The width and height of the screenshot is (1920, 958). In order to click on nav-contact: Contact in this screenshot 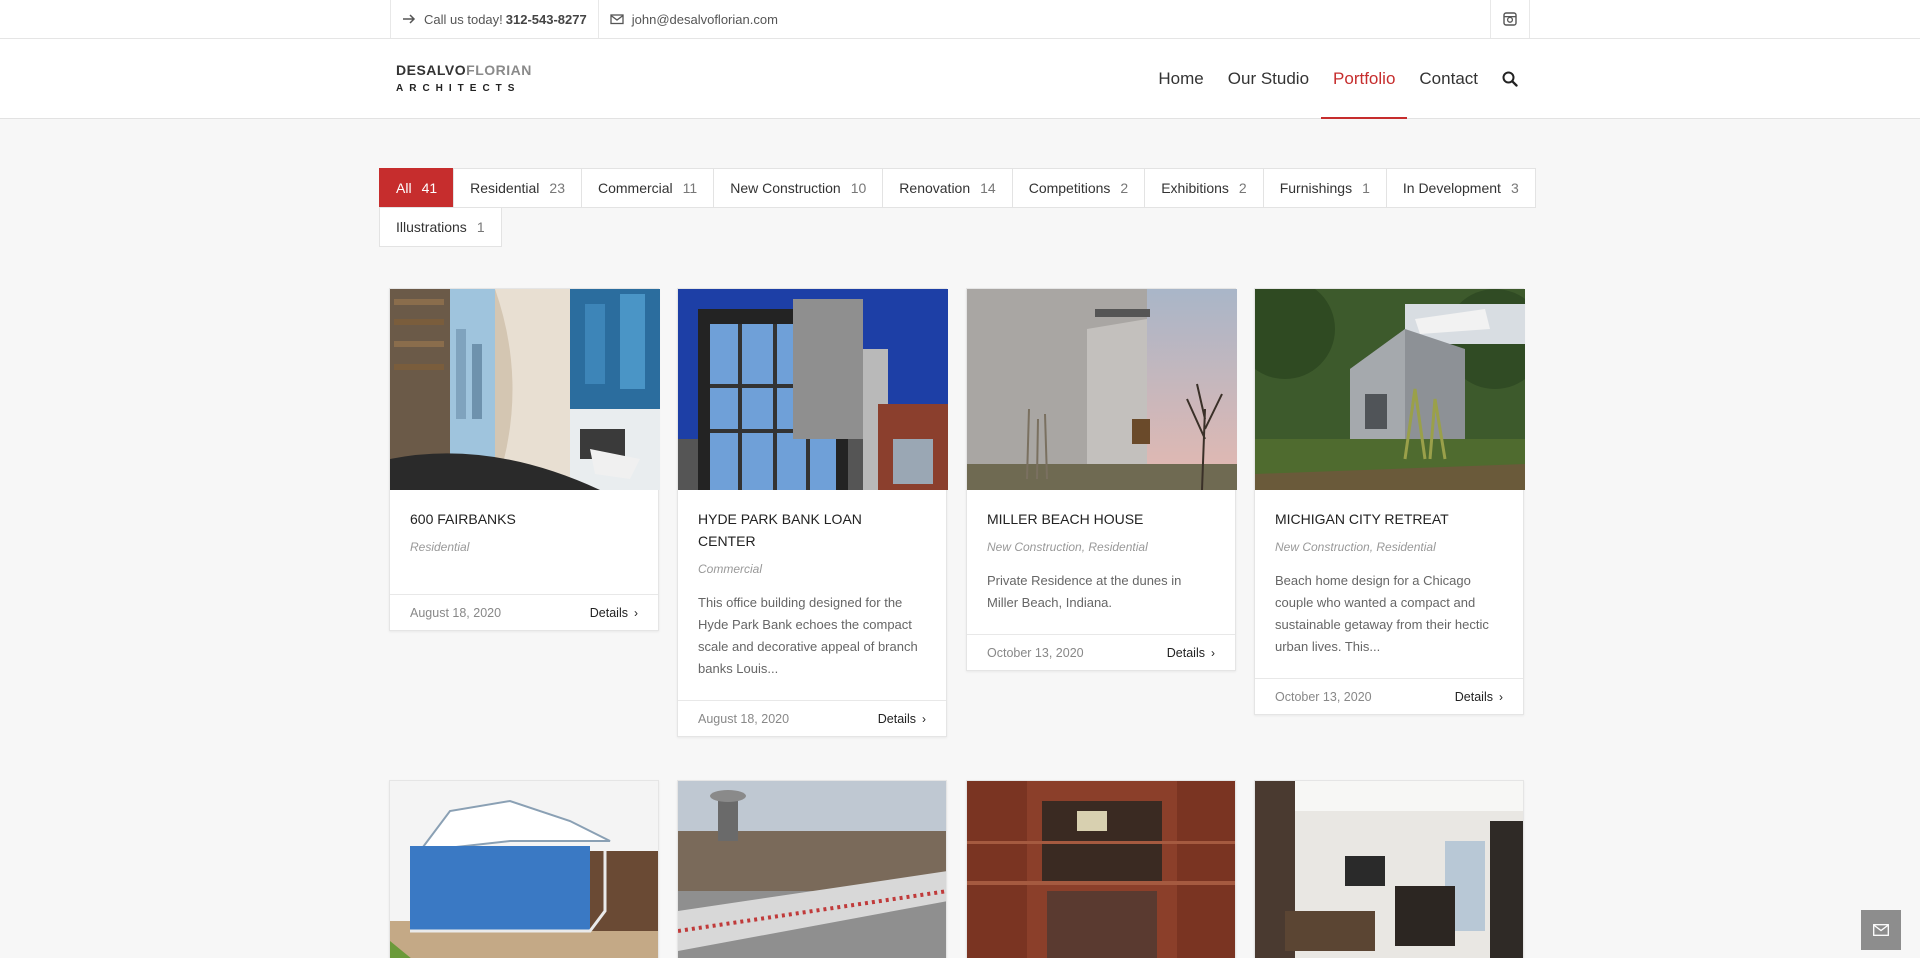, I will do `click(1448, 79)`.